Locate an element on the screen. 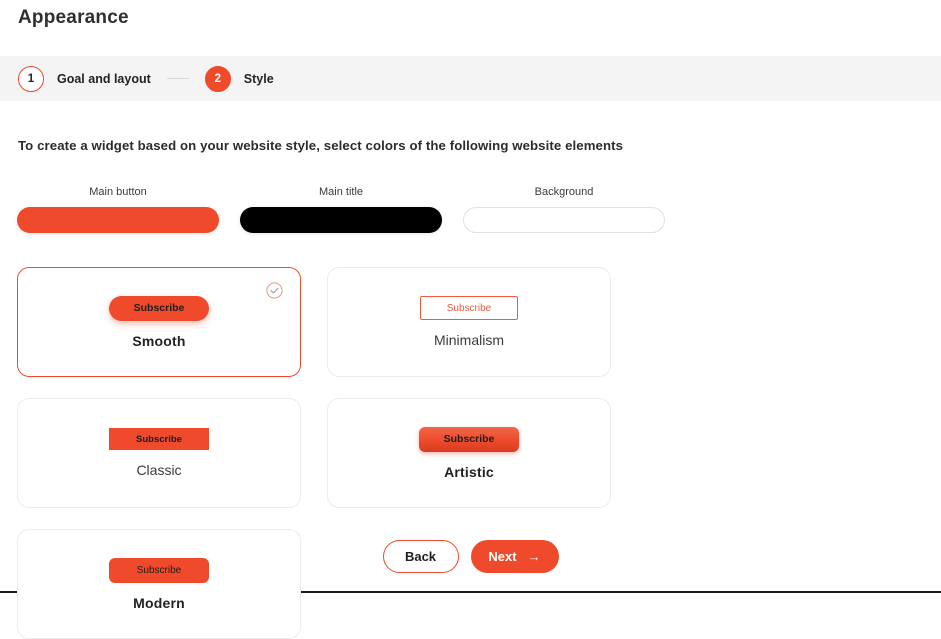 This screenshot has height=639, width=941. style-card-classic: Subscribe Classic is located at coordinates (159, 453).